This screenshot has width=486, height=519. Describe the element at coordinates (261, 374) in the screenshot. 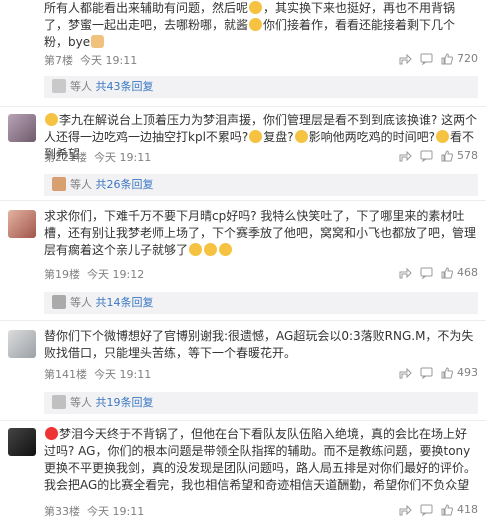

I see `comment-meta: 第141楼 今天 19:11 493` at that location.